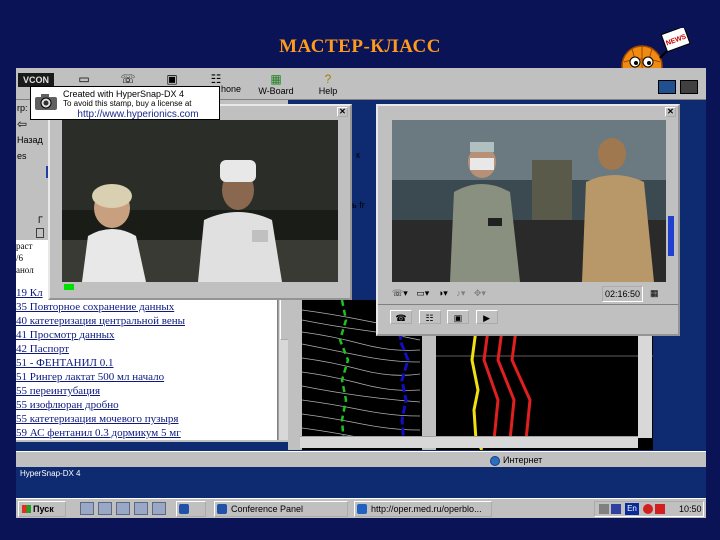 The image size is (720, 540). I want to click on toolbar-button-phone: ☏, so click(128, 79).